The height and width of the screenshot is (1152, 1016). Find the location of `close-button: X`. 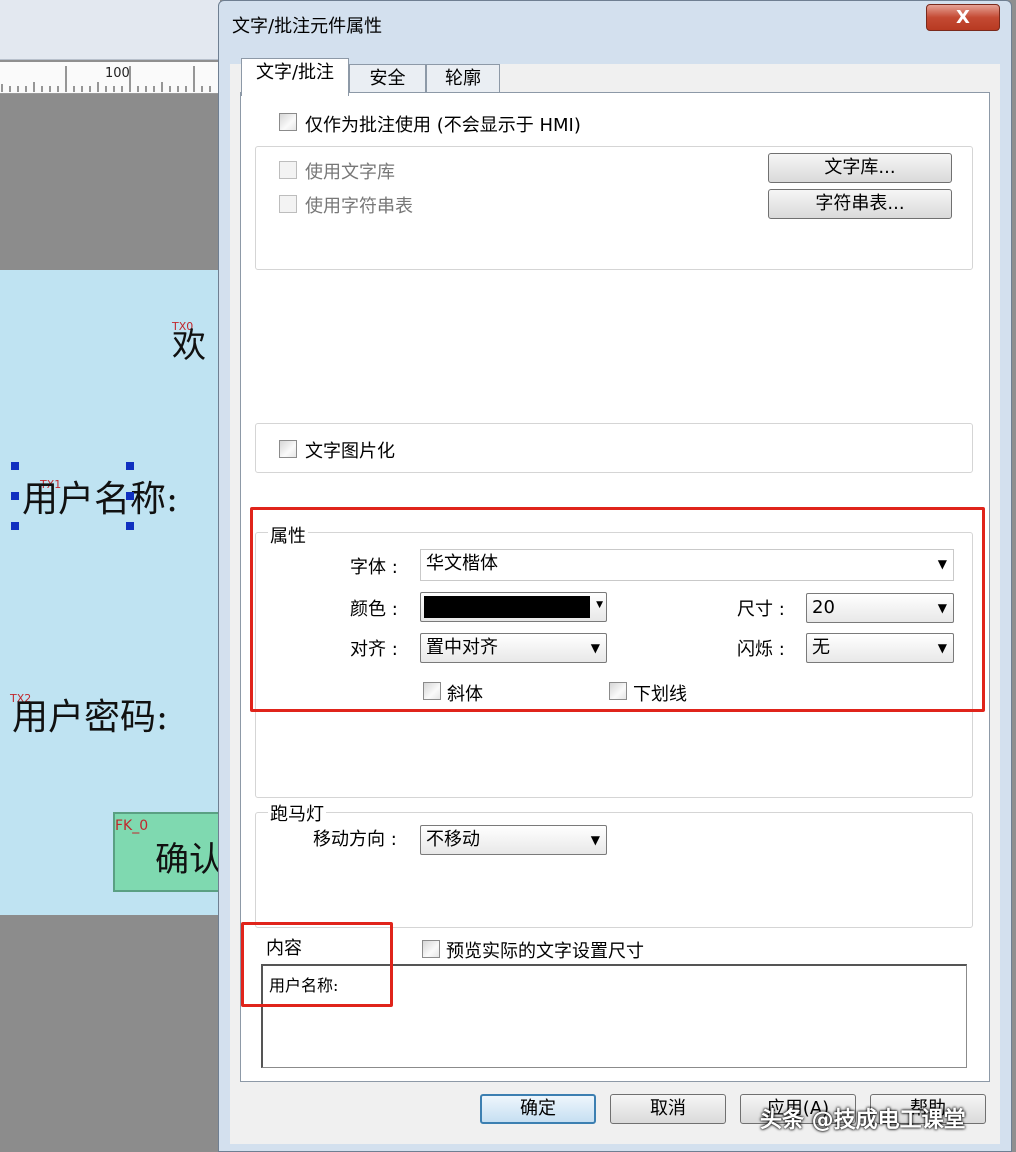

close-button: X is located at coordinates (963, 17).